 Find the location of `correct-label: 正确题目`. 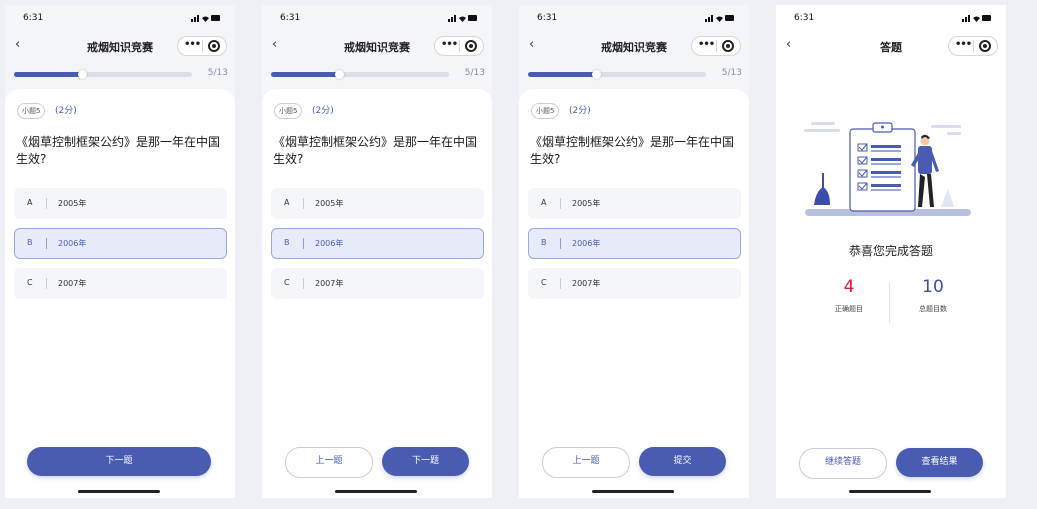

correct-label: 正确题目 is located at coordinates (849, 309).